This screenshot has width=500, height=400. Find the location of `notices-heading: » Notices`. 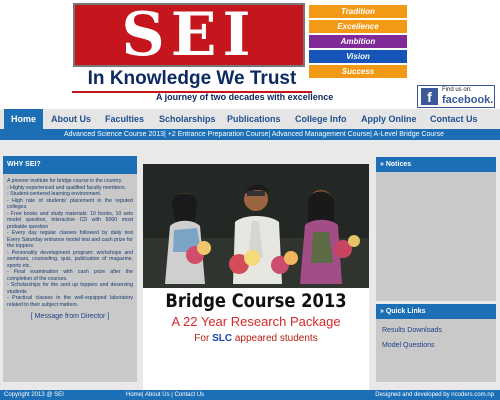

notices-heading: » Notices is located at coordinates (436, 164).